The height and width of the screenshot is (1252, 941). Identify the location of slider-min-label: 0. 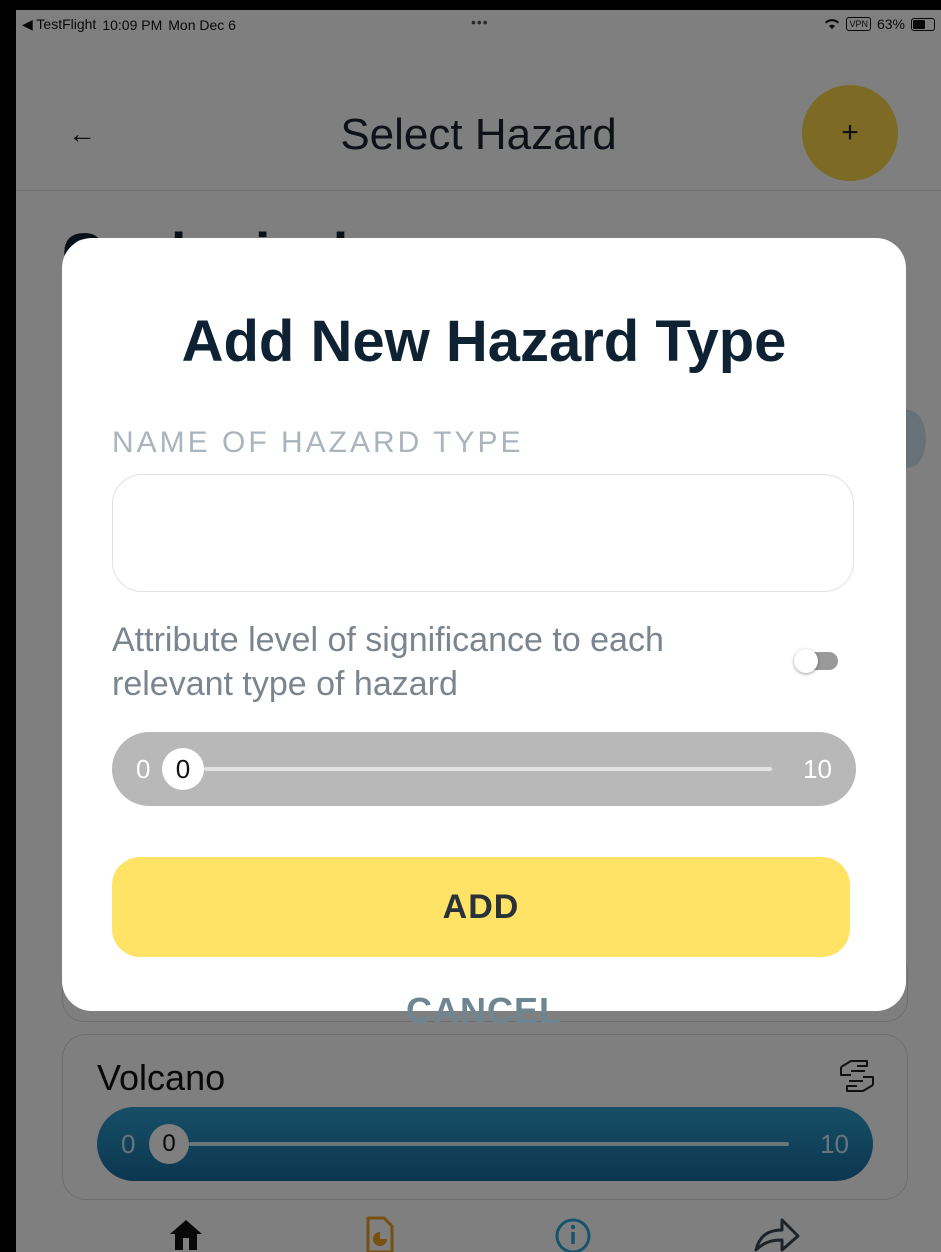
(143, 769).